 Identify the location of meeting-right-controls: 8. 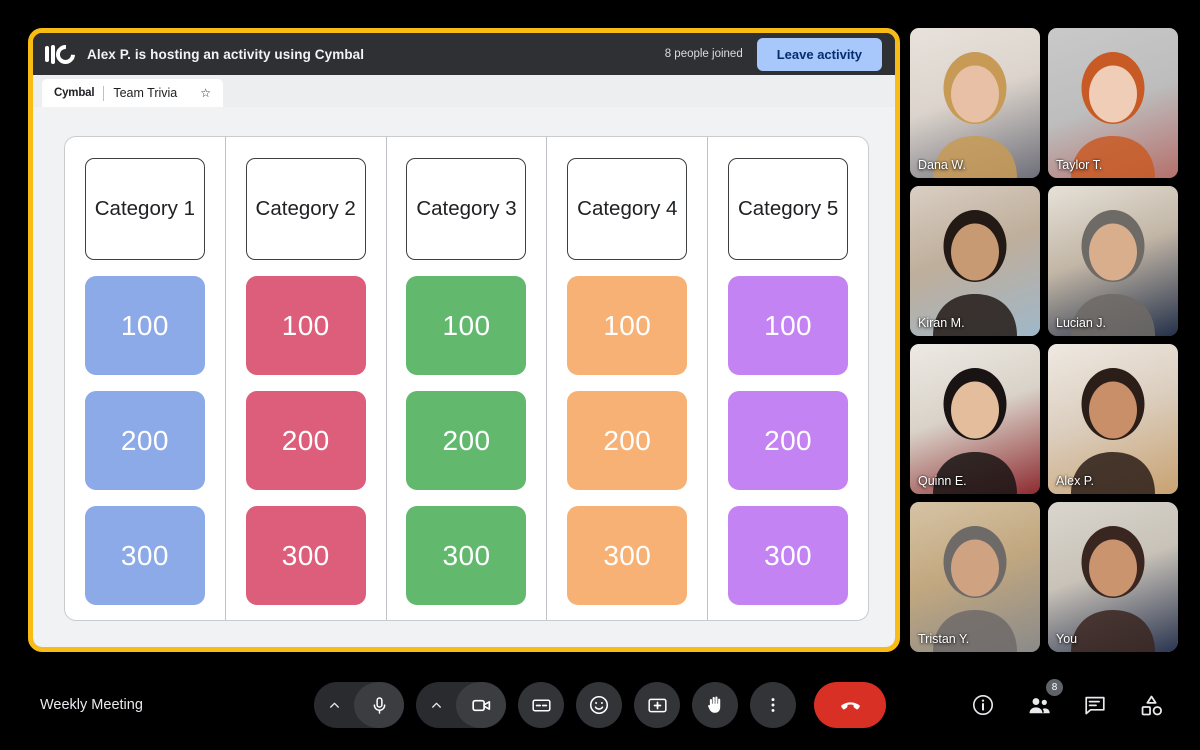
(1067, 700).